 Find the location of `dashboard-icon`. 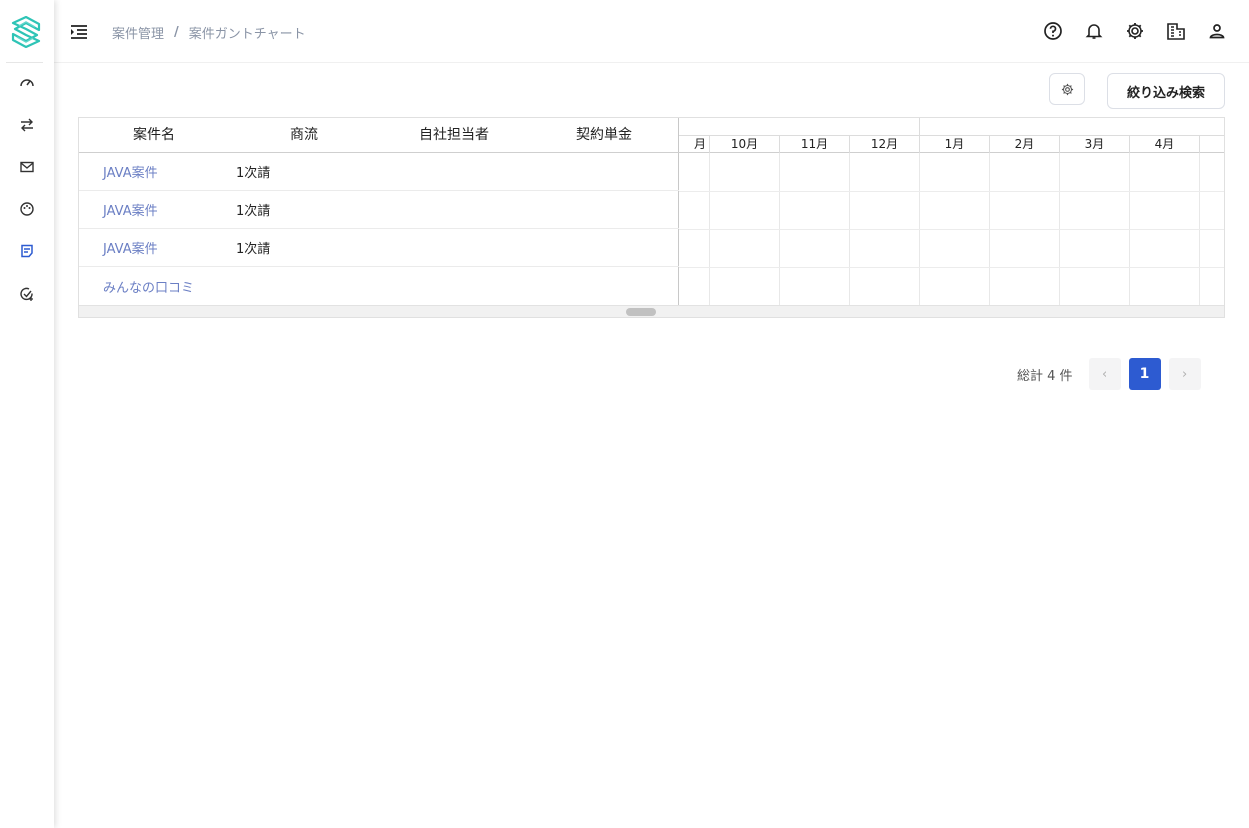

dashboard-icon is located at coordinates (27, 83).